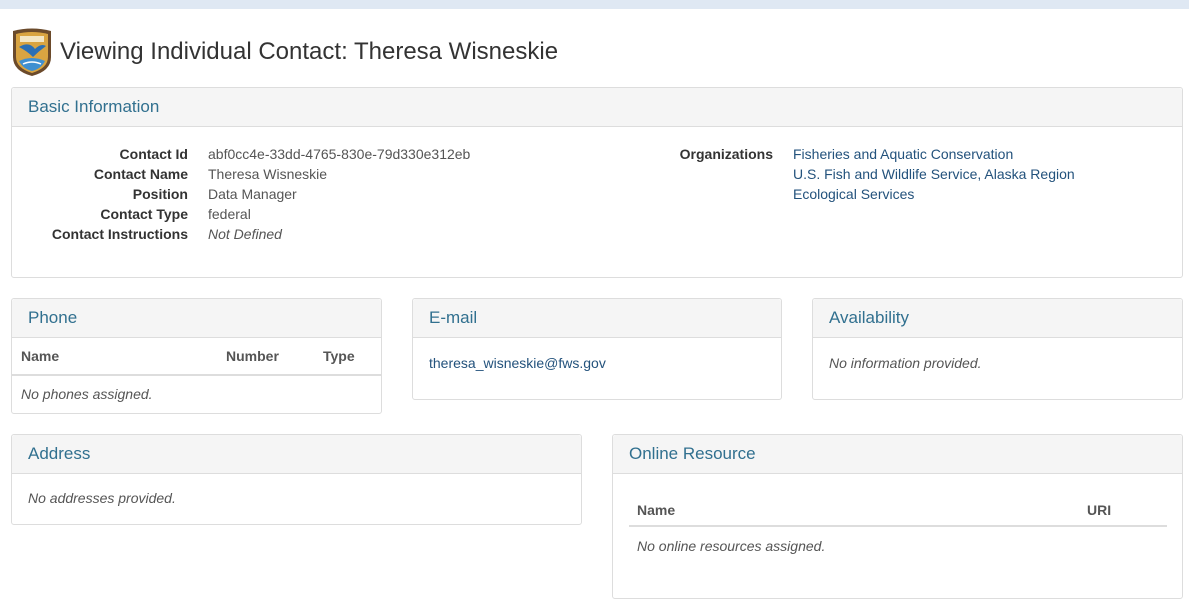  Describe the element at coordinates (196, 318) in the screenshot. I see `phone-heading: Phone` at that location.